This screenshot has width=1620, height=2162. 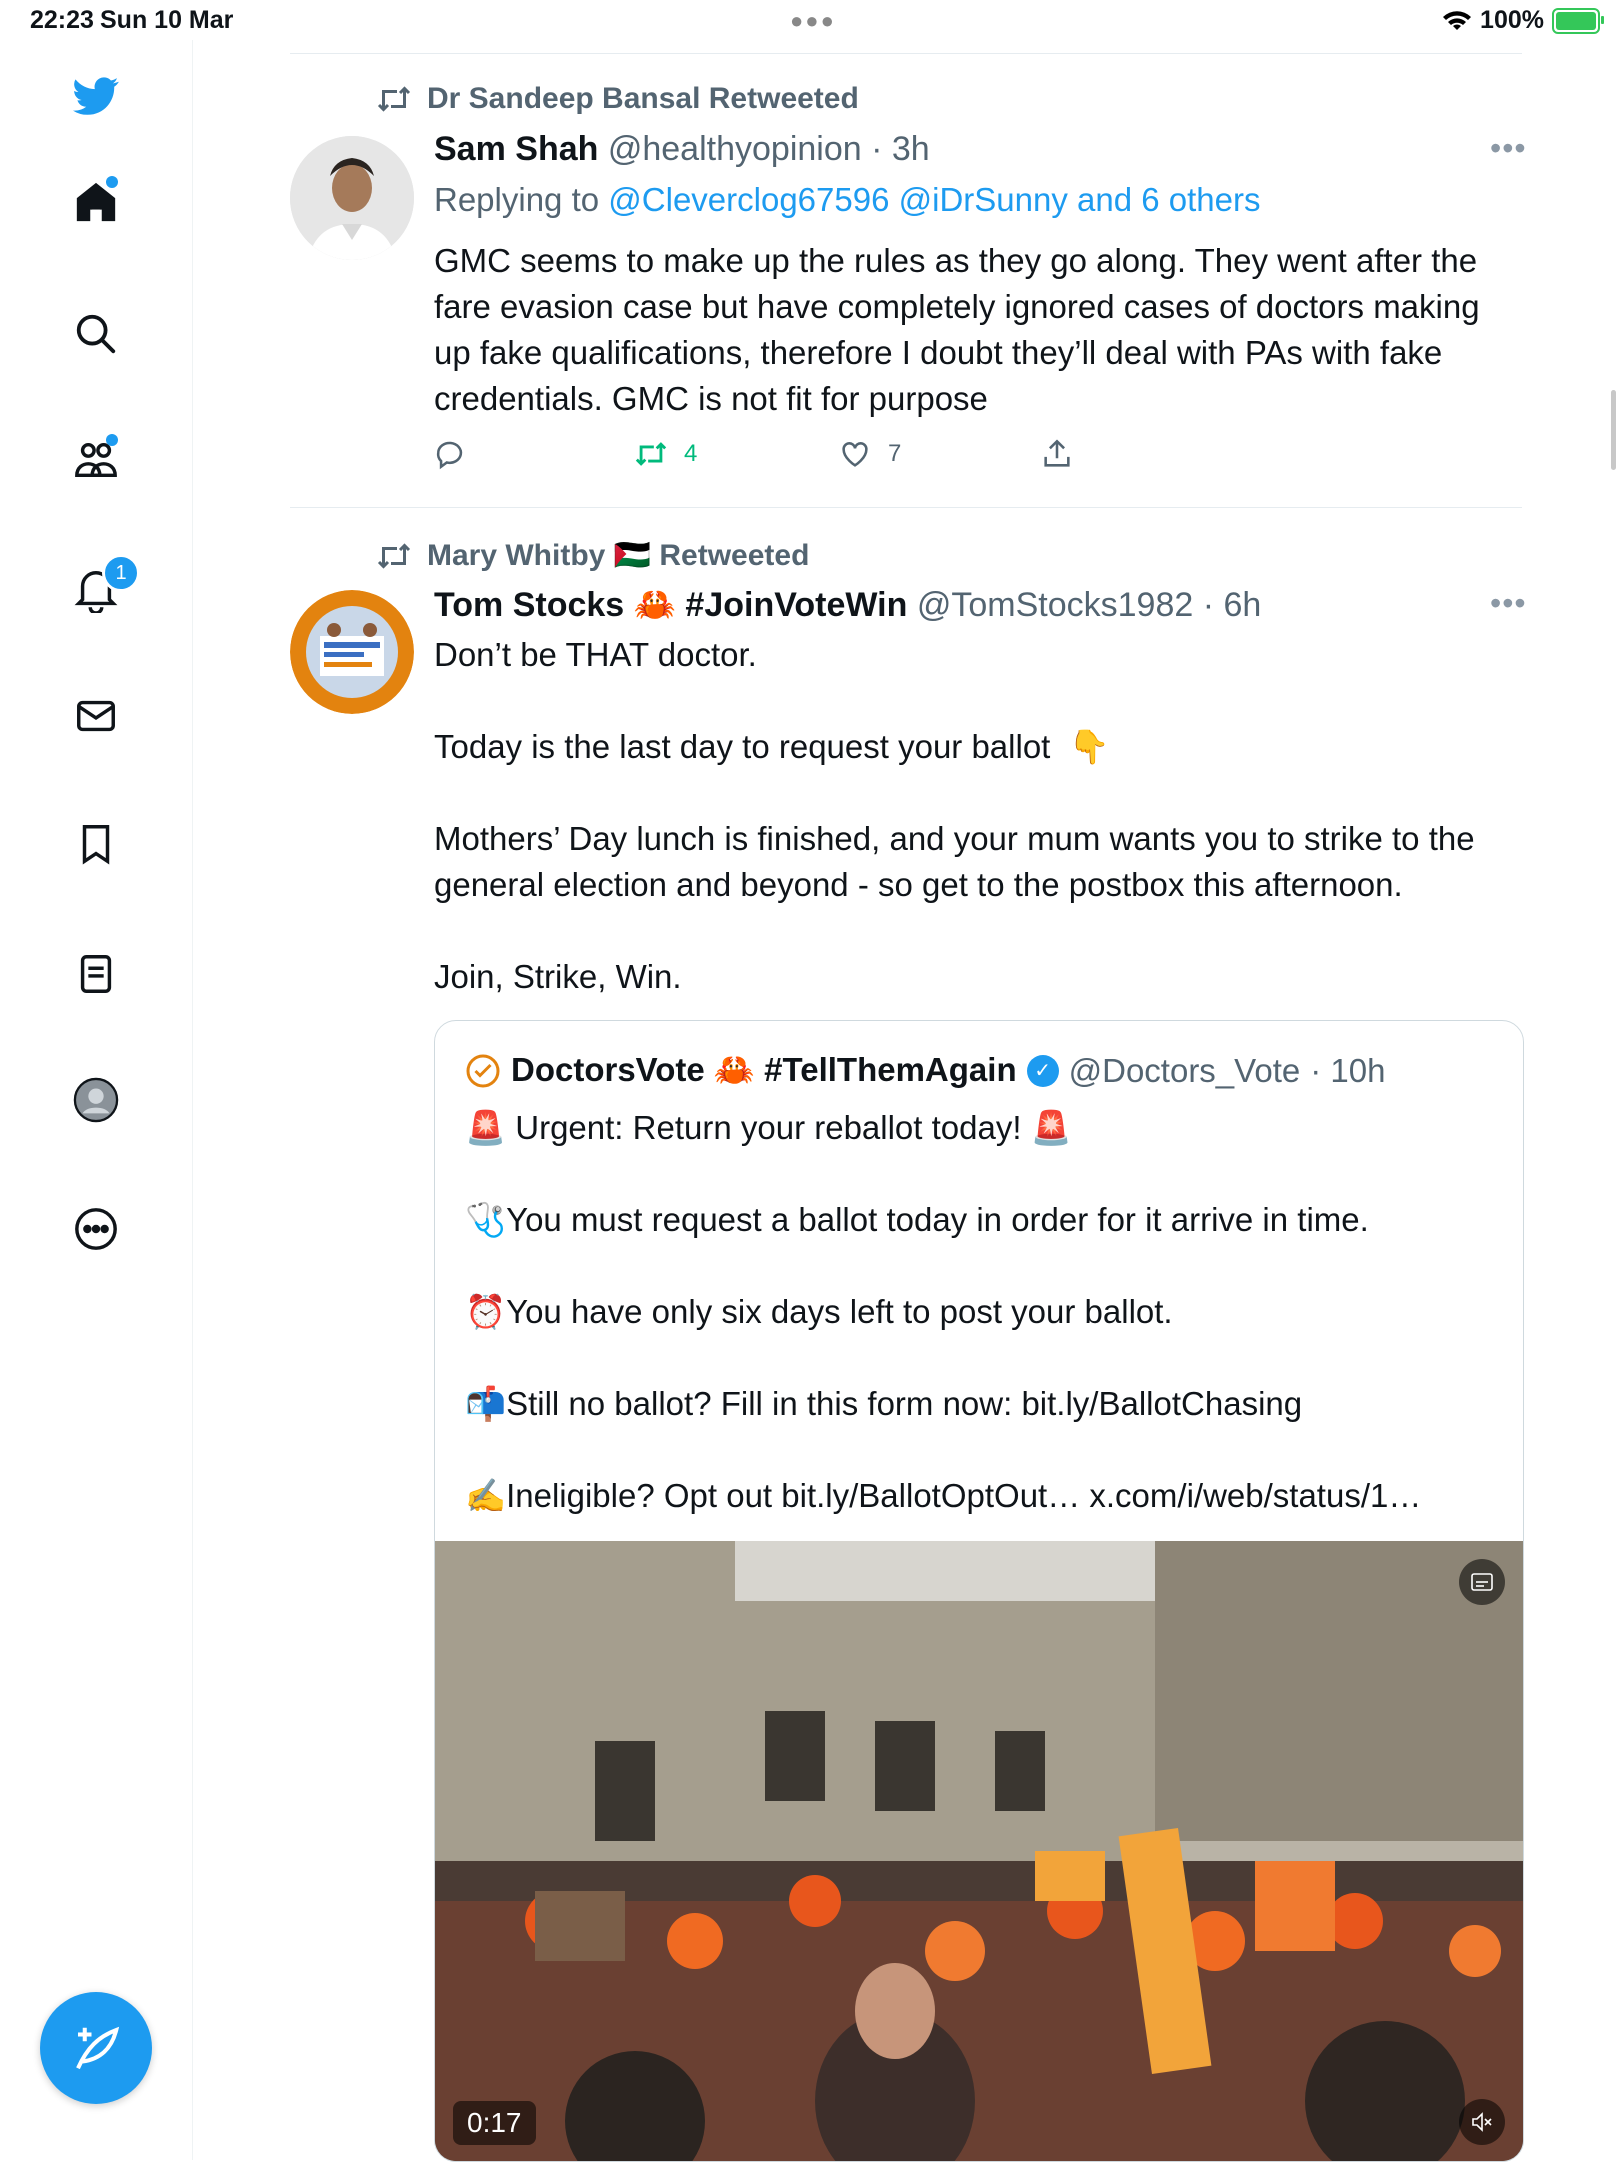 I want to click on heart-icon, so click(x=855, y=454).